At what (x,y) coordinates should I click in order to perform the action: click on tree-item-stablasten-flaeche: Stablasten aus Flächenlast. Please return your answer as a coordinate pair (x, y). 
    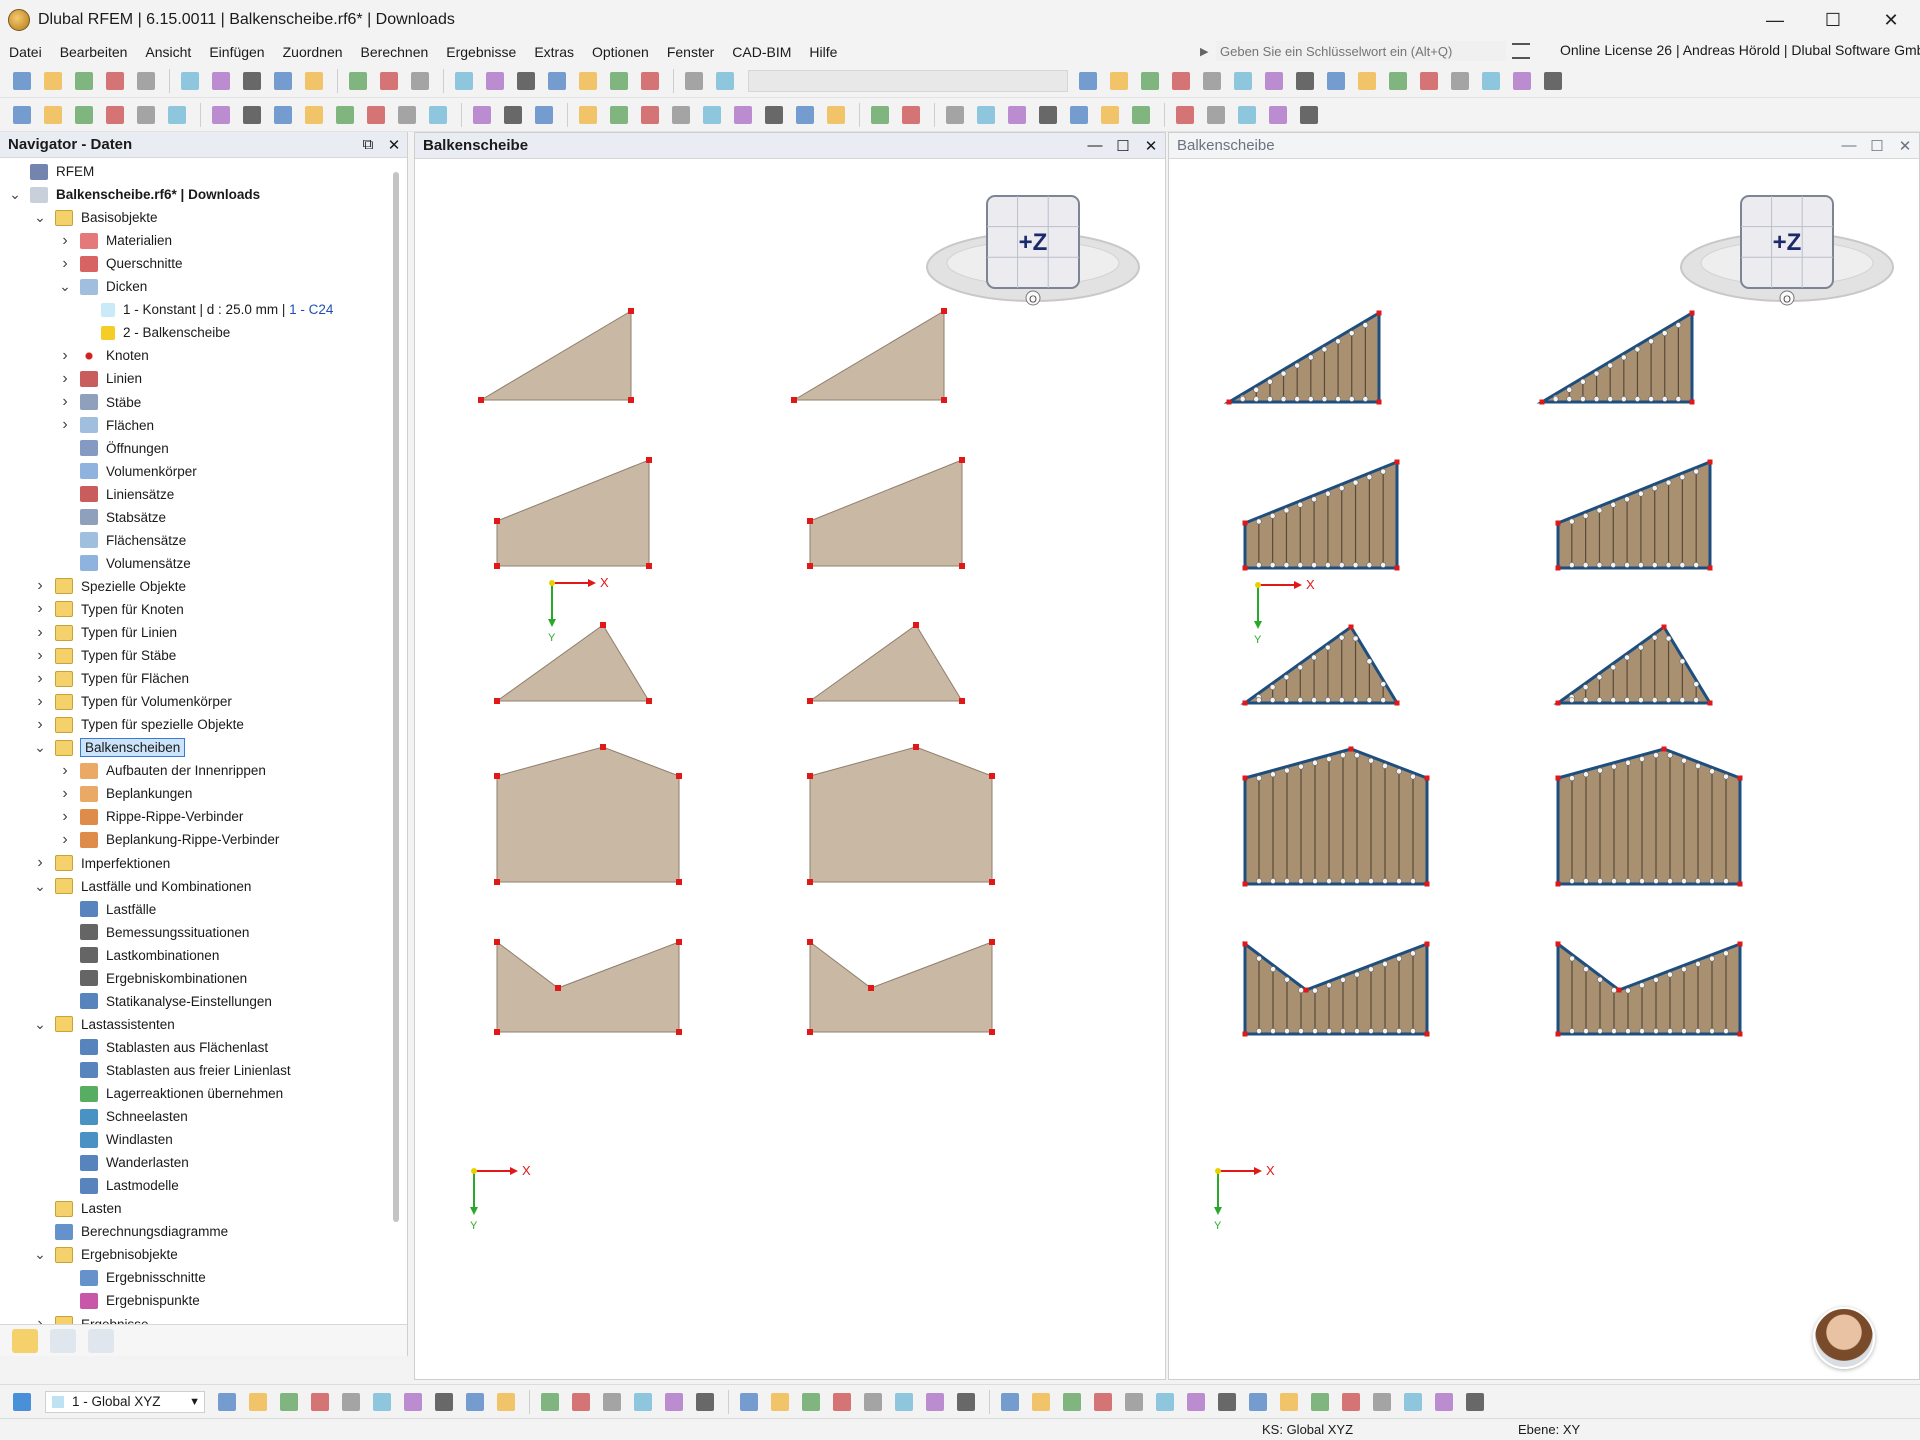
    Looking at the image, I should click on (163, 1047).